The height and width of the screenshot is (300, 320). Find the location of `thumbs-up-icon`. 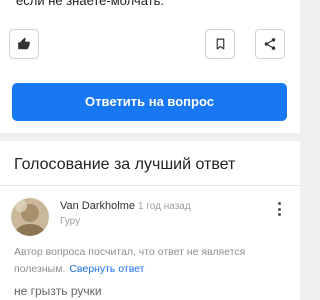

thumbs-up-icon is located at coordinates (24, 43).